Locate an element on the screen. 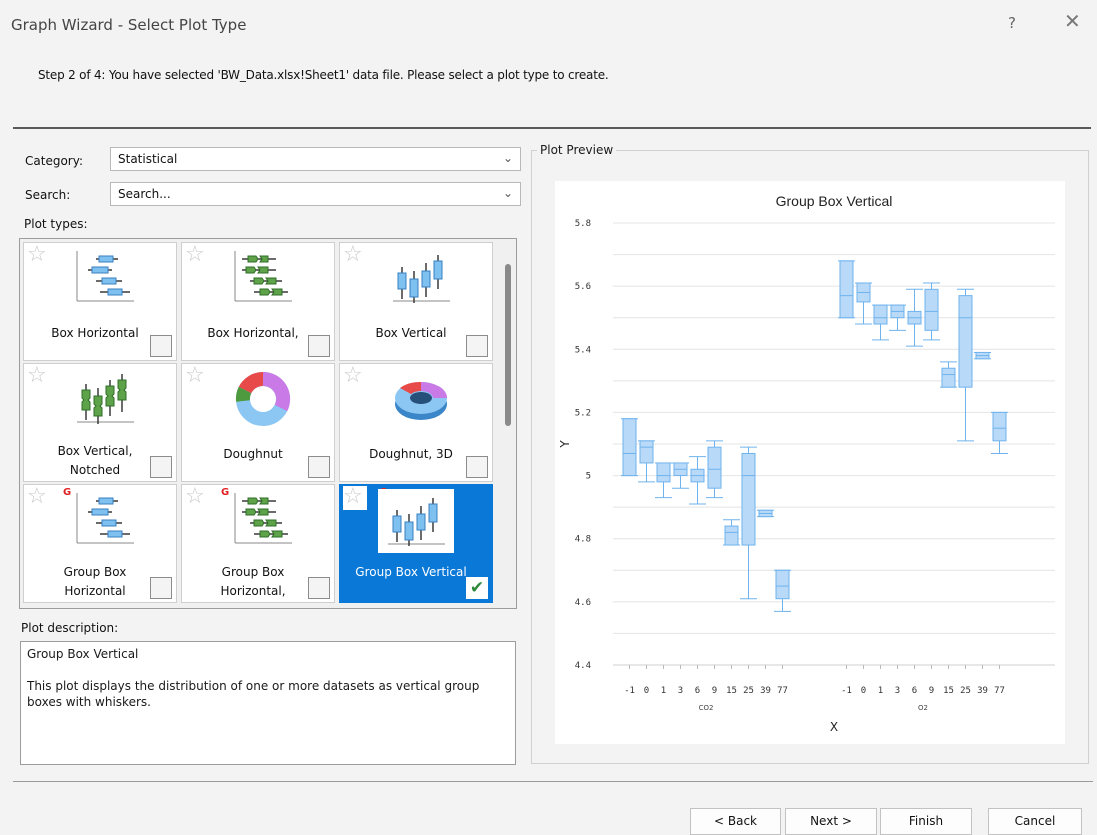 Image resolution: width=1097 pixels, height=835 pixels. tile-group-box-horizontal: ☆ G Group Box Horizontal is located at coordinates (100, 543).